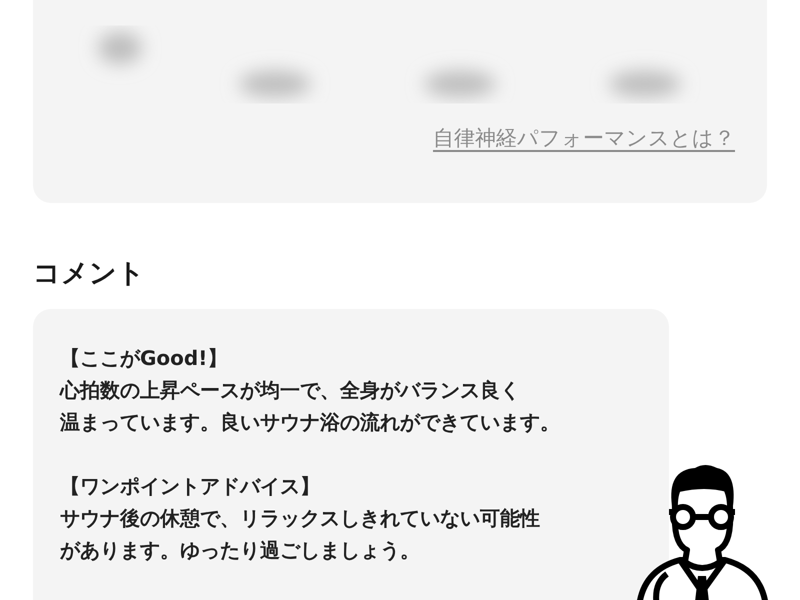 The image size is (800, 600). What do you see at coordinates (310, 422) in the screenshot?
I see `comment-text: 温まっています。良いサウナ浴の流れができています。` at bounding box center [310, 422].